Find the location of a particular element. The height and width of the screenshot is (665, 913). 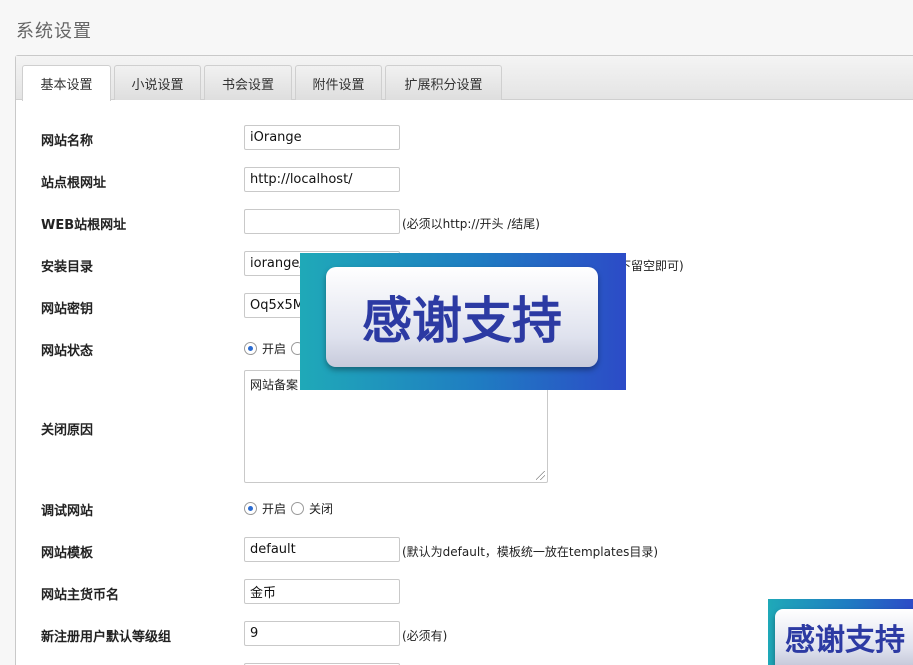

resize-grip-icon is located at coordinates (540, 475).